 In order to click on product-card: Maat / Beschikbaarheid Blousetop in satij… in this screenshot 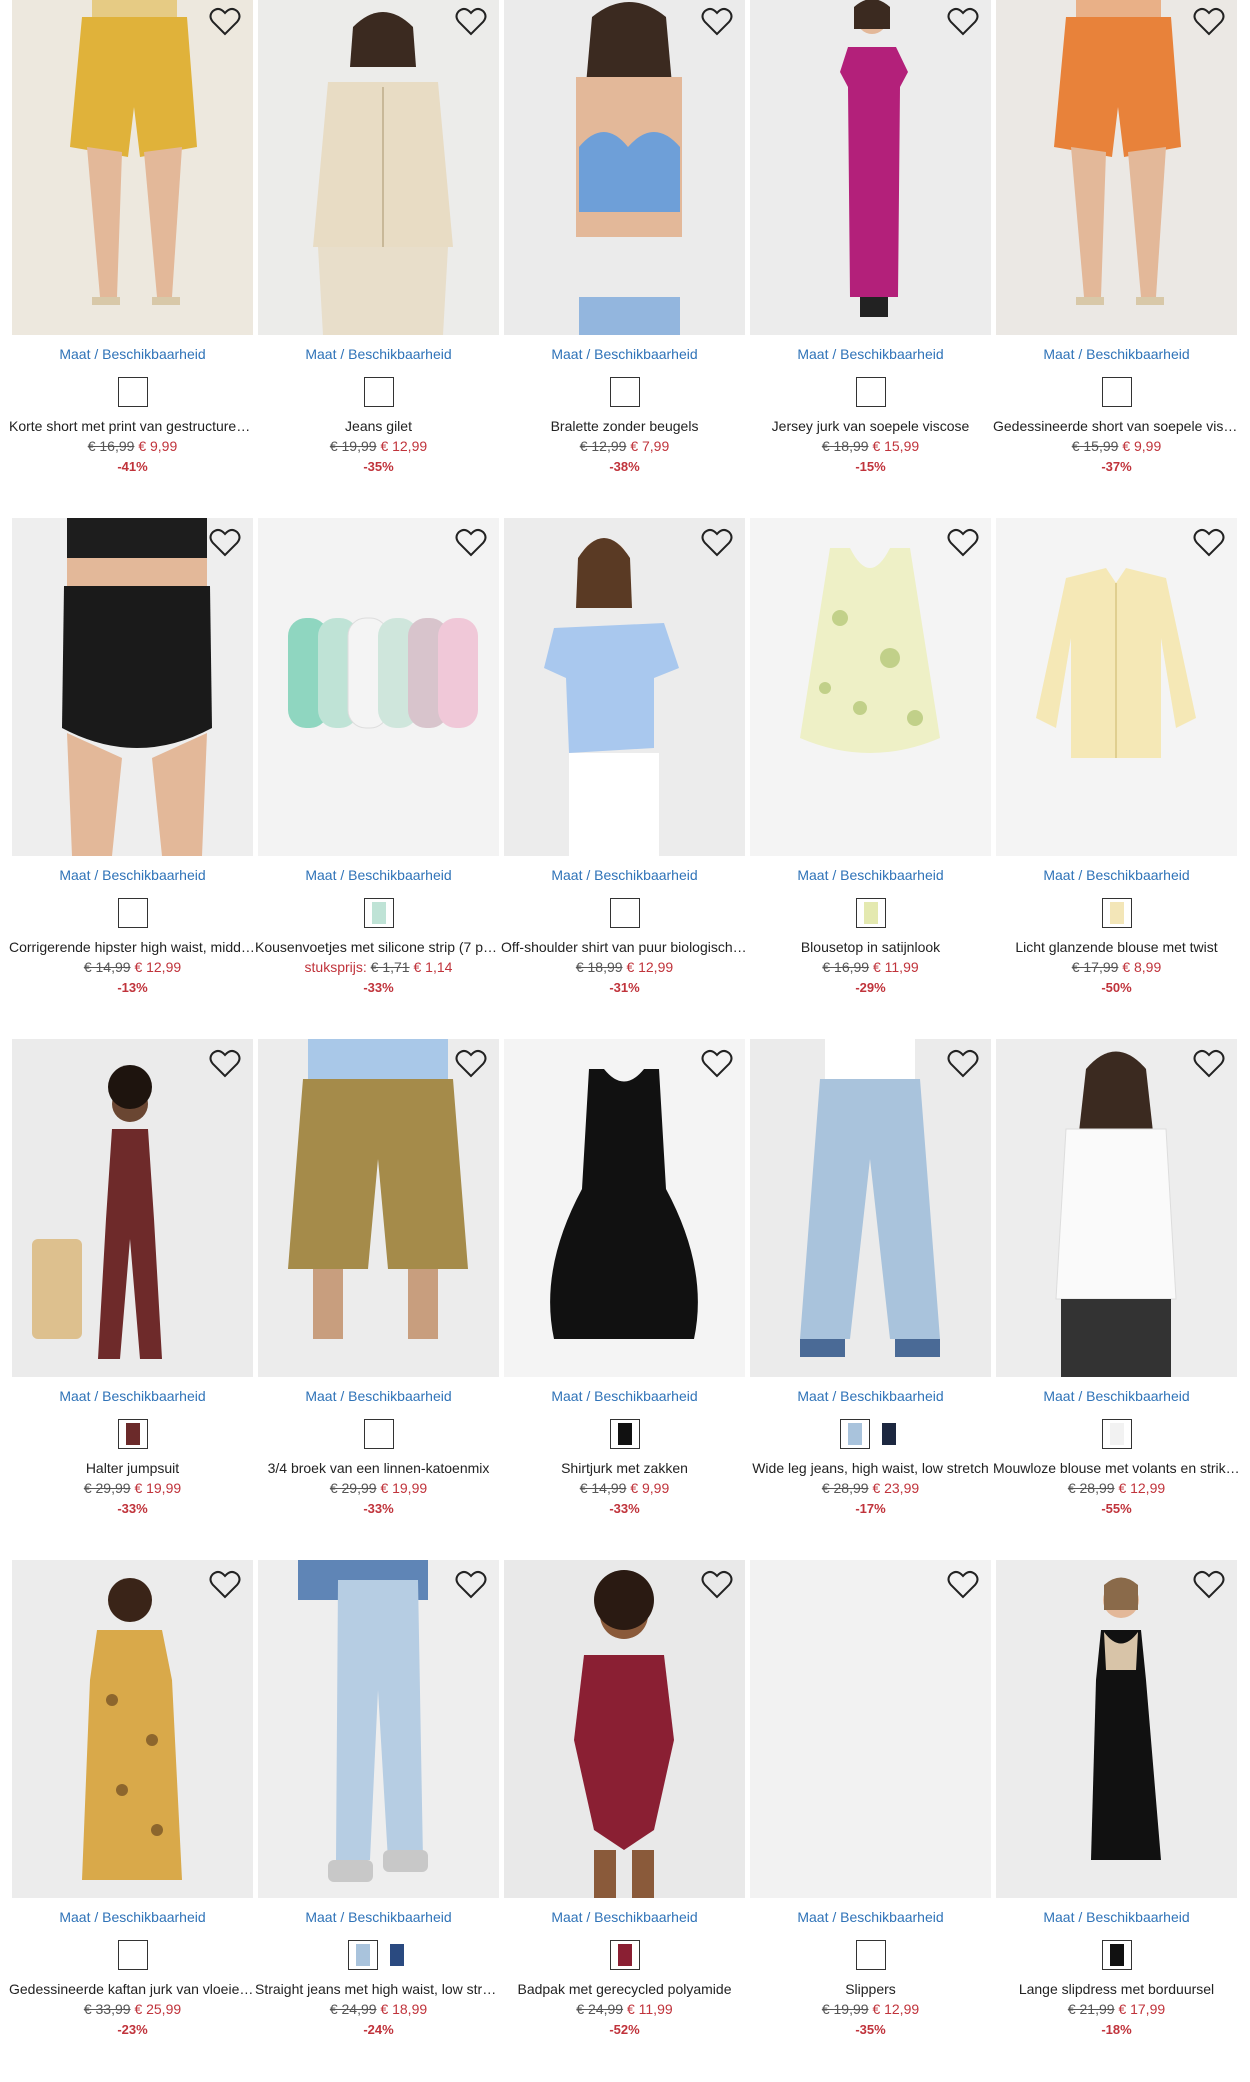, I will do `click(870, 763)`.